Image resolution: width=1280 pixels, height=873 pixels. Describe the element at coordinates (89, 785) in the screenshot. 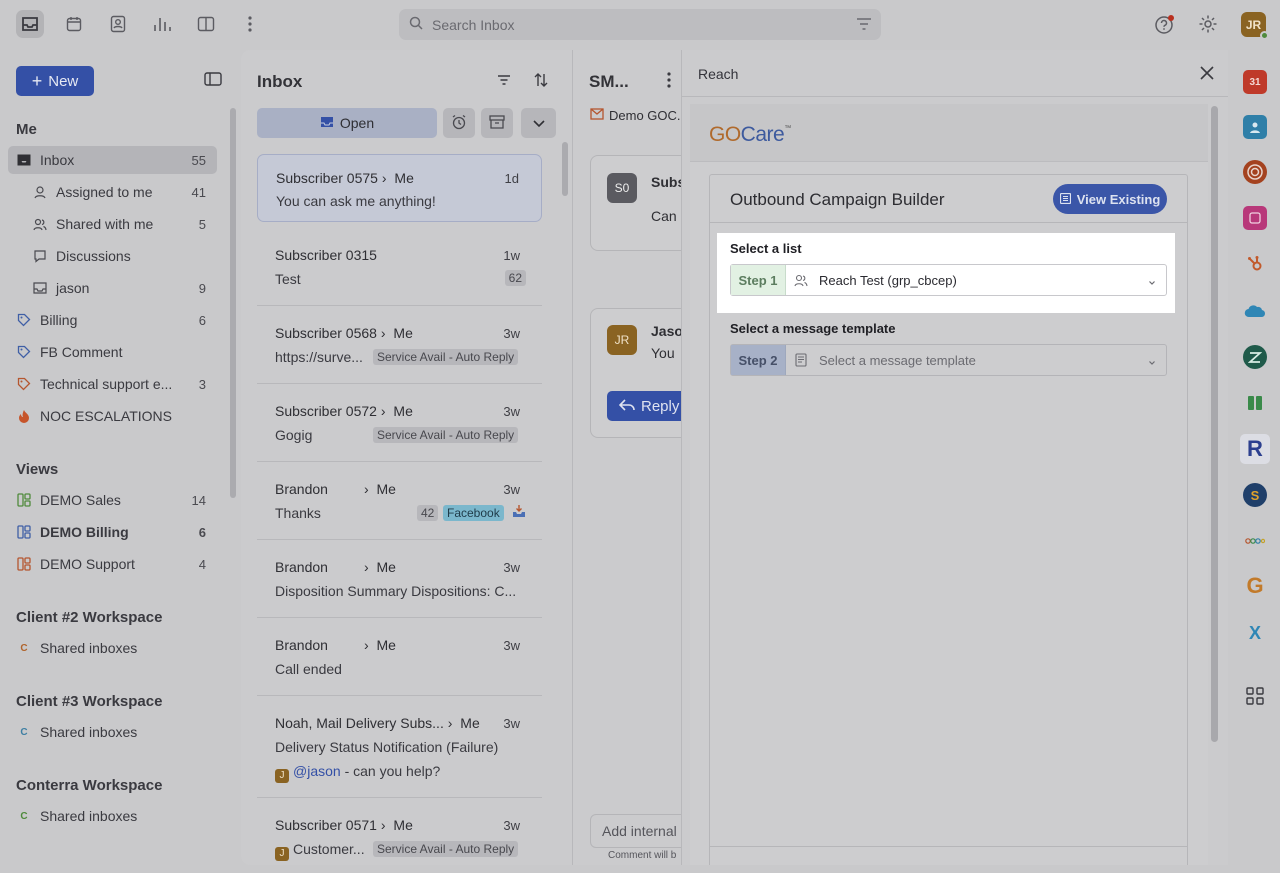

I see `workspace-heading: Conterra Workspace` at that location.